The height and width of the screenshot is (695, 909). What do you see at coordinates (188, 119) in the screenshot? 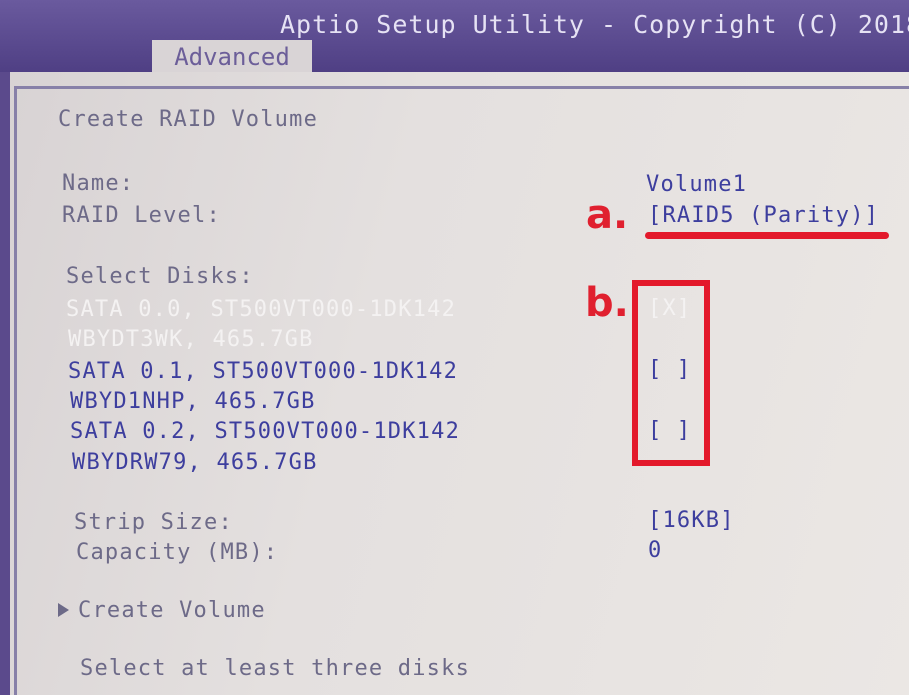
I see `page-title: Create RAID Volume` at bounding box center [188, 119].